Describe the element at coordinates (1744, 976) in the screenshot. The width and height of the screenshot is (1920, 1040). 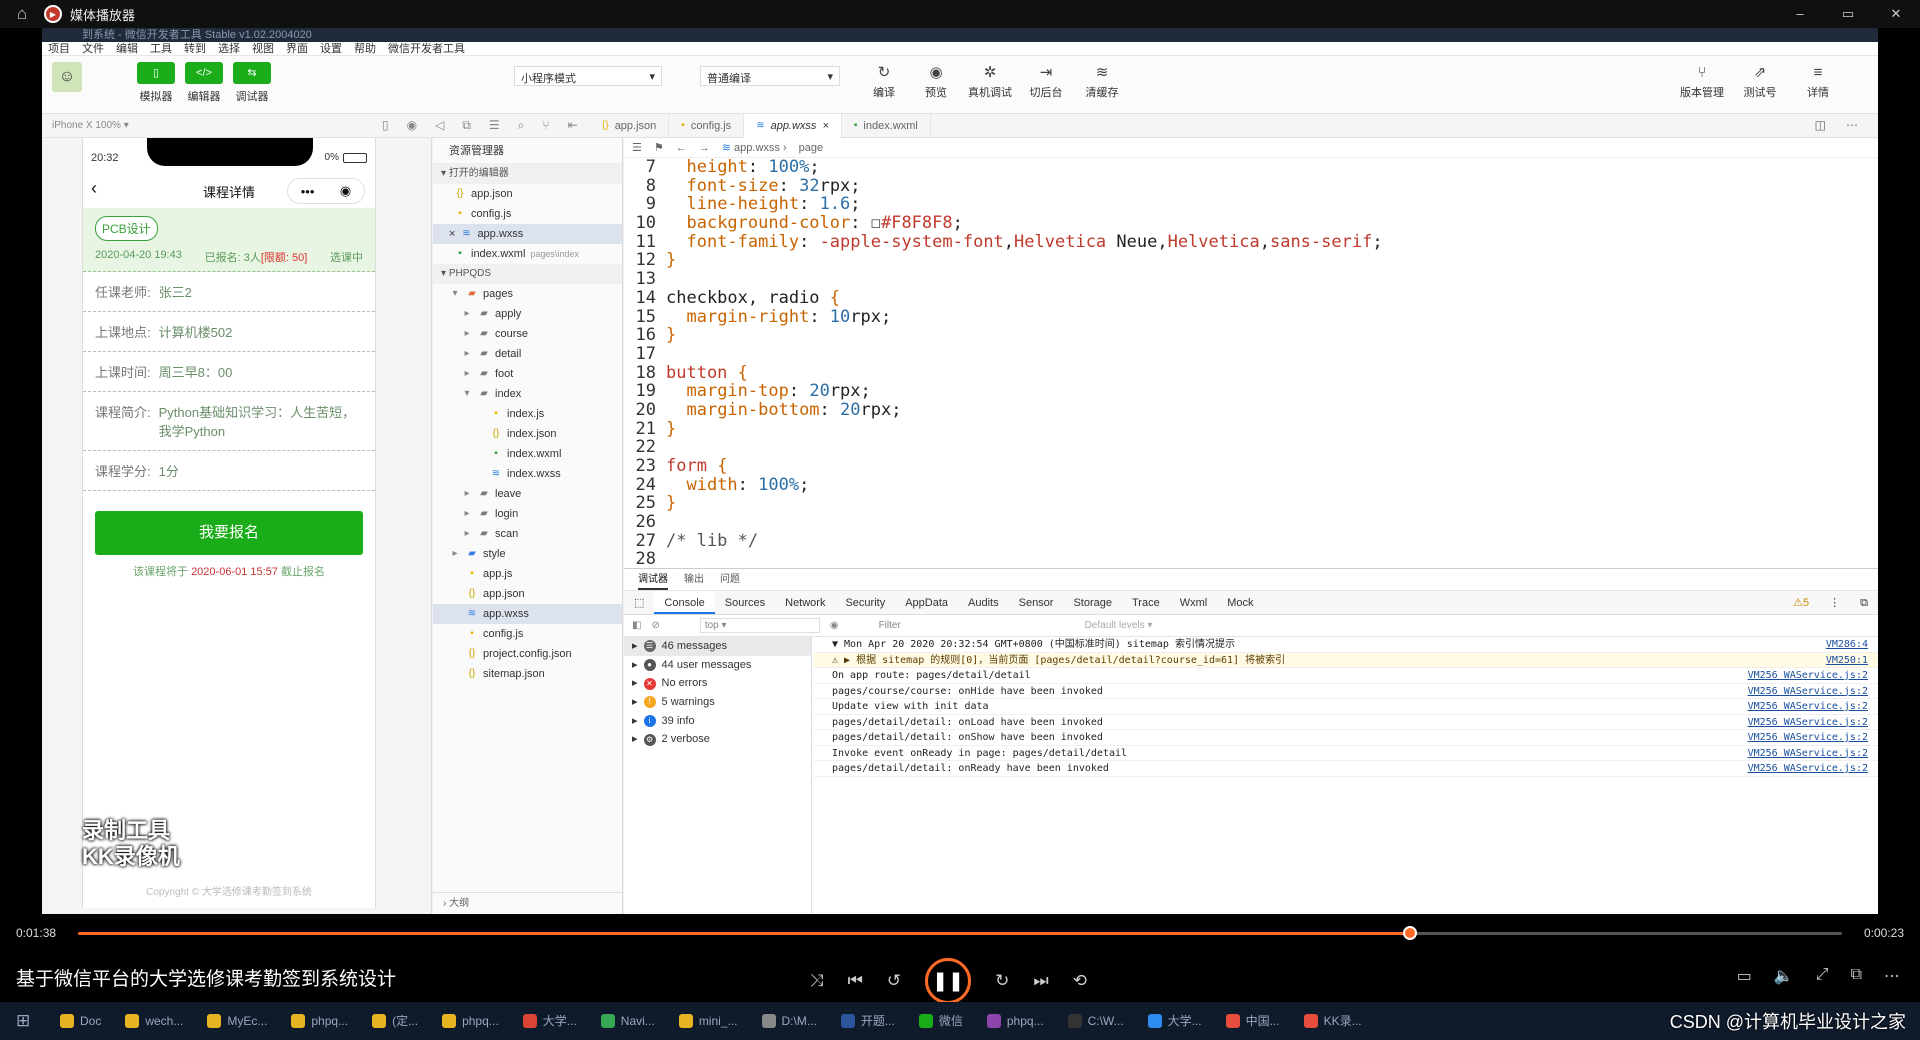
I see `subtitle-icon: ▭` at that location.